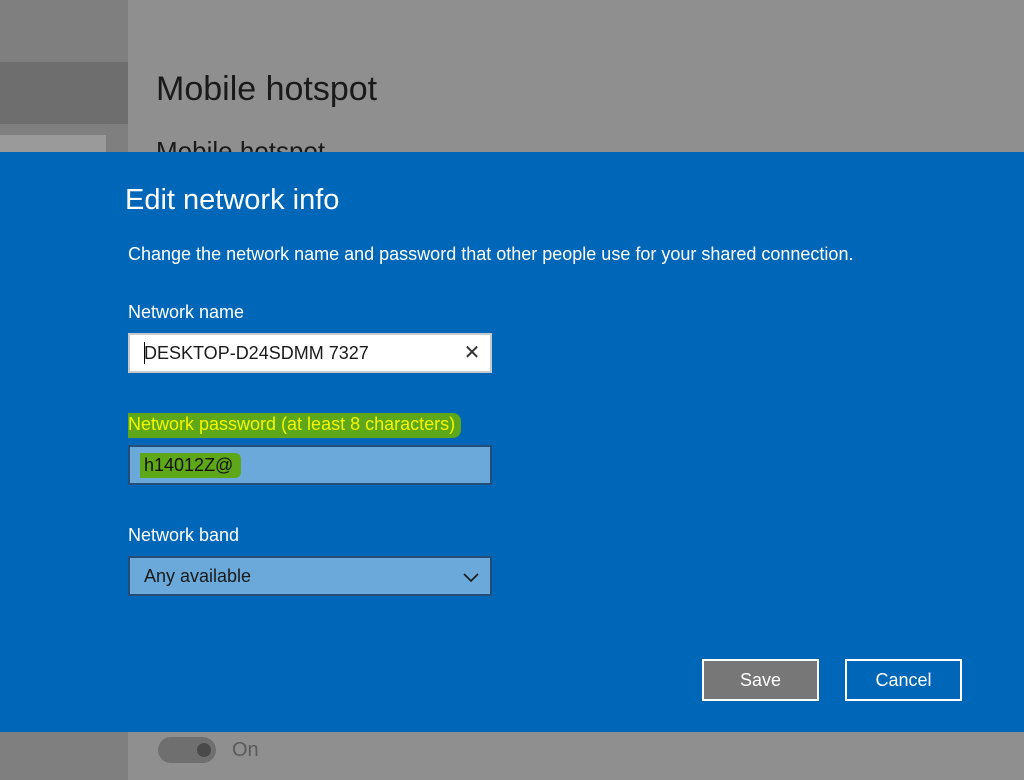 Image resolution: width=1024 pixels, height=780 pixels. What do you see at coordinates (241, 144) in the screenshot?
I see `section-title: Mobile hotspot` at bounding box center [241, 144].